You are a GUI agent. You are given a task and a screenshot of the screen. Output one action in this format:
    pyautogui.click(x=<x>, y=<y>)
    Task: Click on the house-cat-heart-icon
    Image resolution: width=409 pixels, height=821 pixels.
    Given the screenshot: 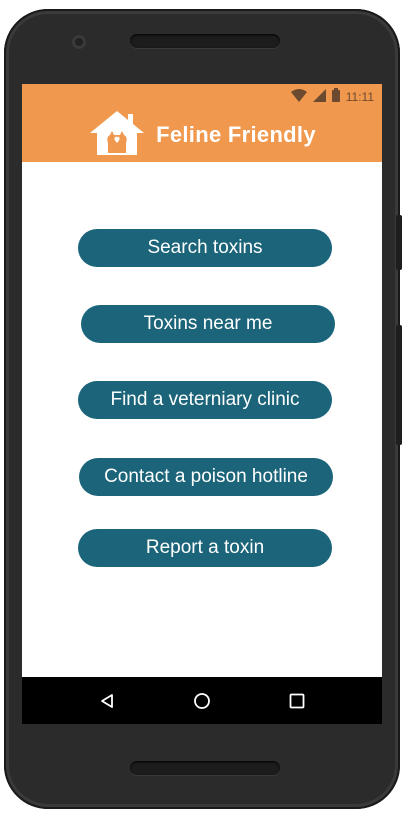 What is the action you would take?
    pyautogui.click(x=117, y=135)
    